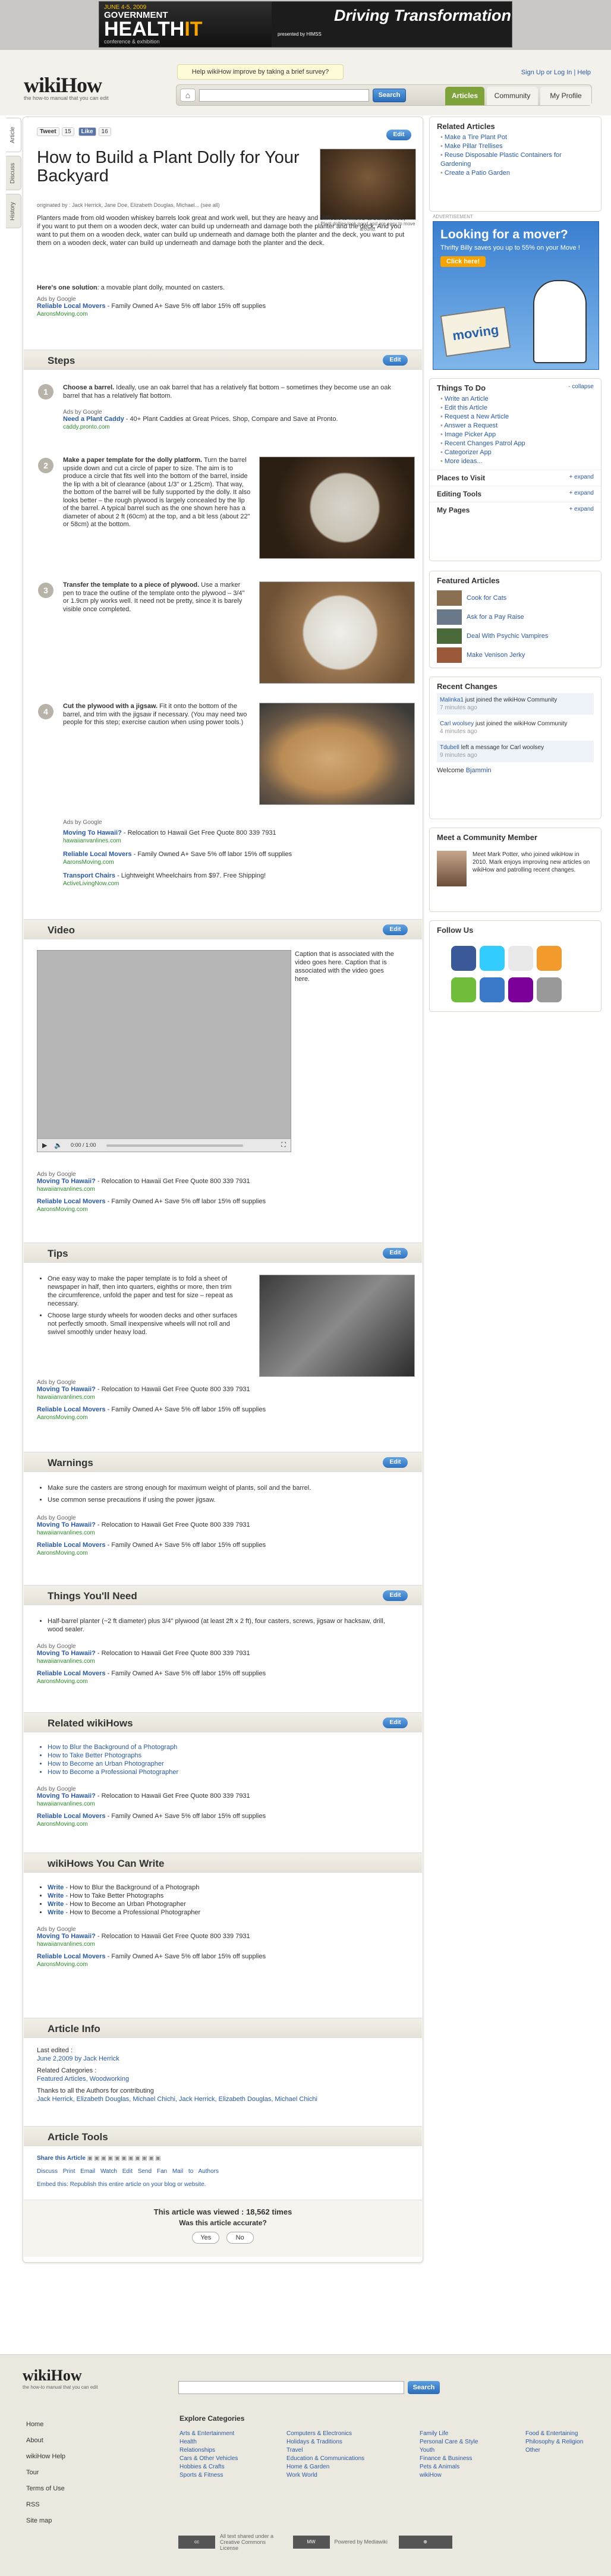 The image size is (611, 2576). What do you see at coordinates (325, 2467) in the screenshot?
I see `category-link: Home & Garden` at bounding box center [325, 2467].